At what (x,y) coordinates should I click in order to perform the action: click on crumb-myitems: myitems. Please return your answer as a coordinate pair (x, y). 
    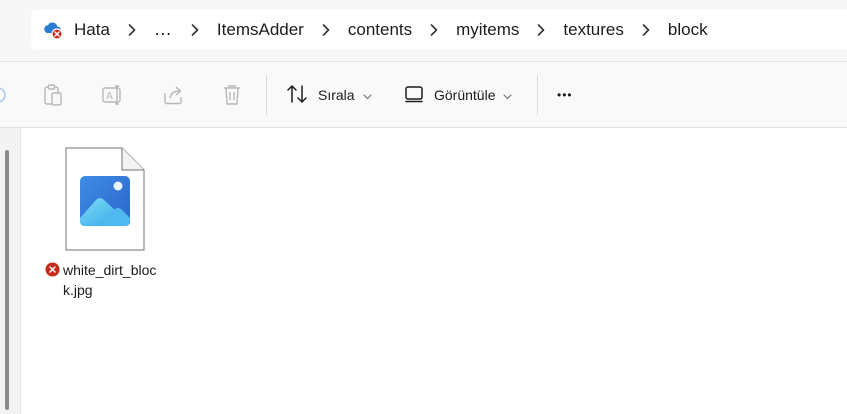
    Looking at the image, I should click on (487, 29).